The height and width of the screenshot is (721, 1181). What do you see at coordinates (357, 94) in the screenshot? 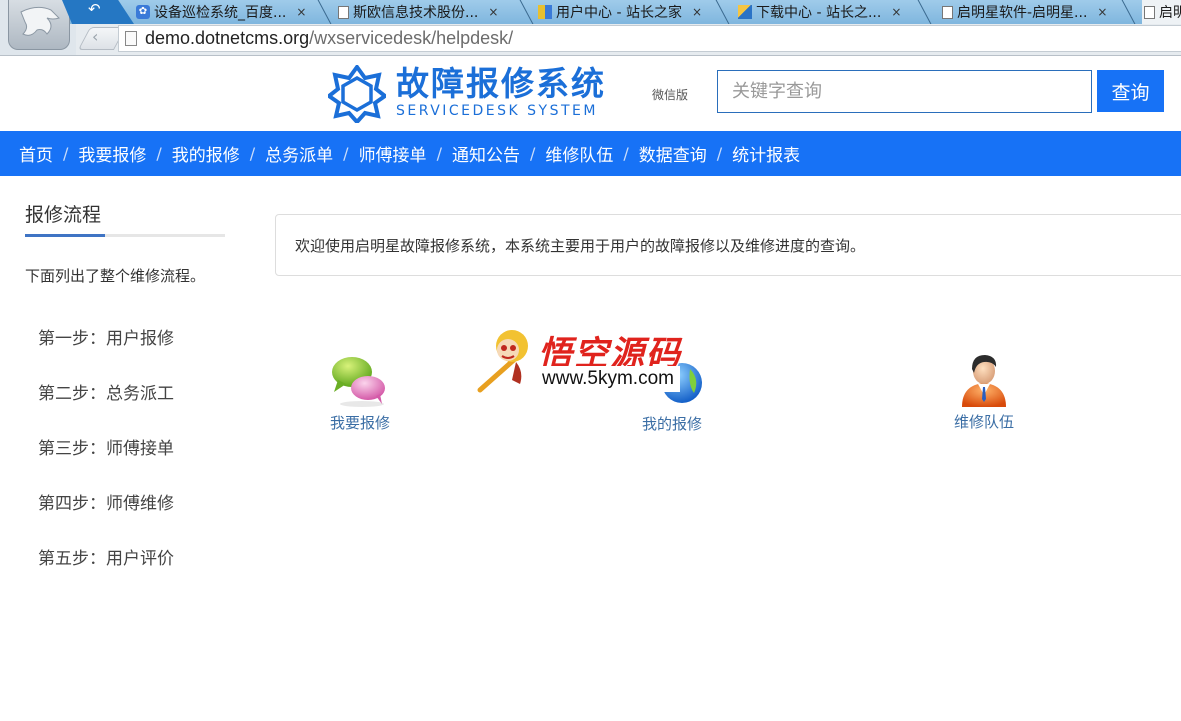
I see `star-logo-icon` at bounding box center [357, 94].